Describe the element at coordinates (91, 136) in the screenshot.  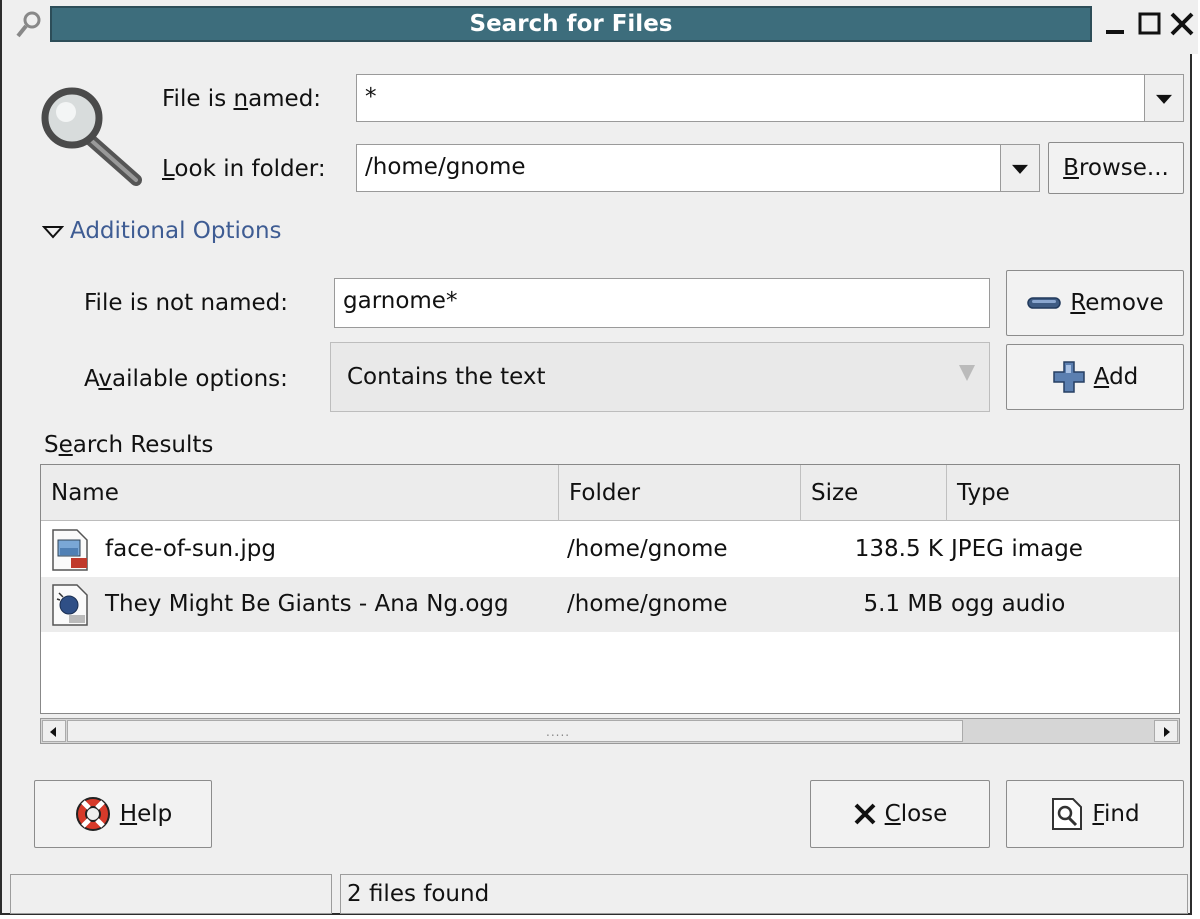
I see `search-magnifier-icon` at that location.